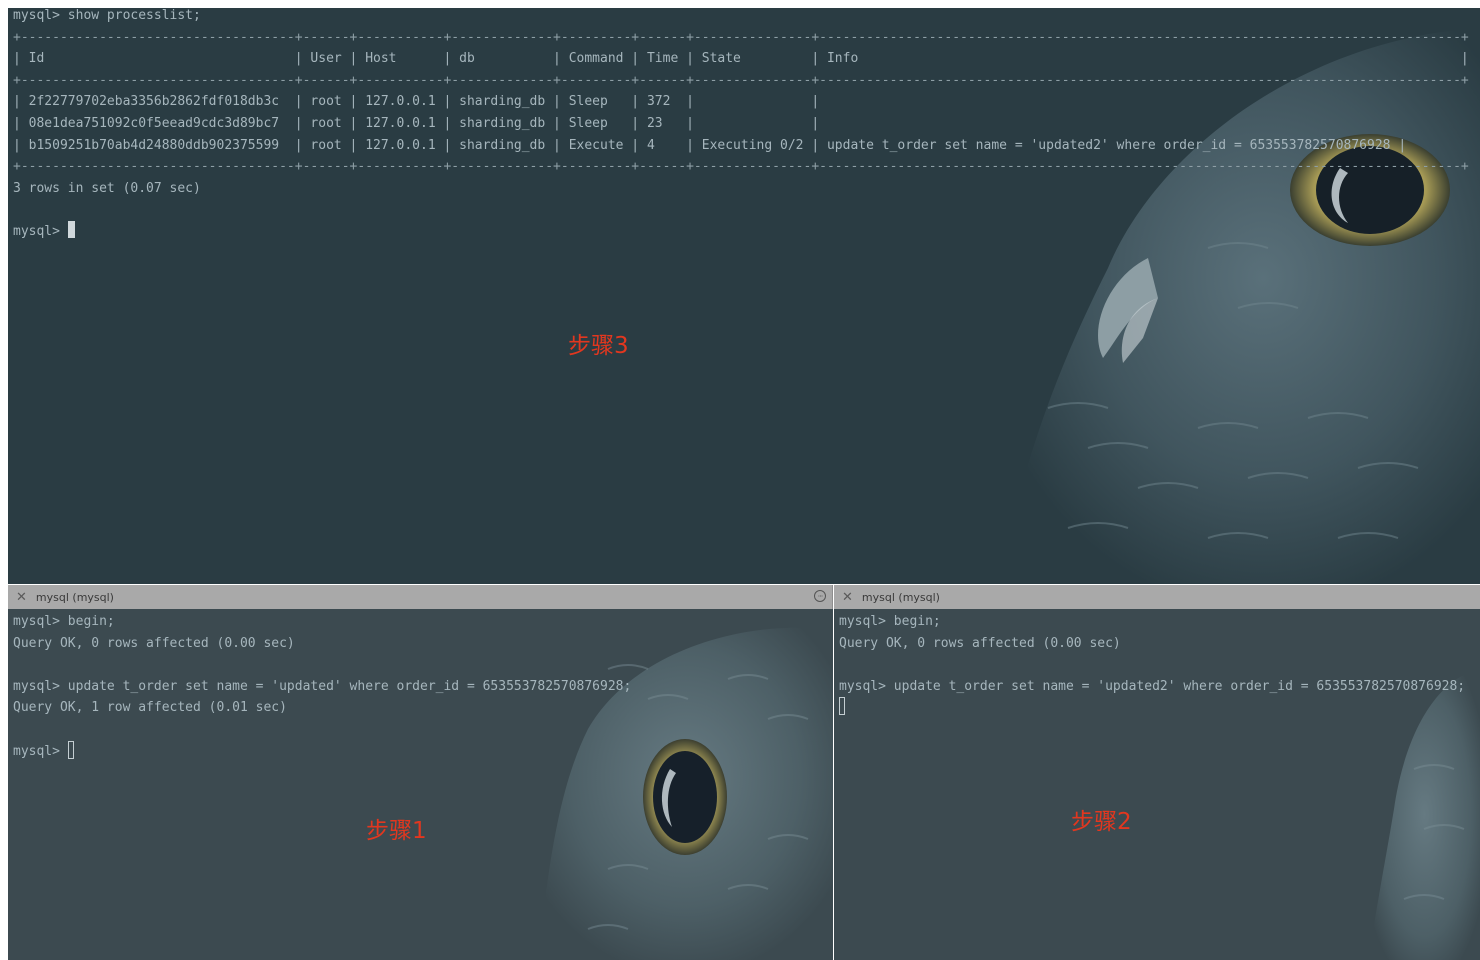  Describe the element at coordinates (1157, 597) in the screenshot. I see `tab-bar-right: ✕ mysql (mysql)` at that location.